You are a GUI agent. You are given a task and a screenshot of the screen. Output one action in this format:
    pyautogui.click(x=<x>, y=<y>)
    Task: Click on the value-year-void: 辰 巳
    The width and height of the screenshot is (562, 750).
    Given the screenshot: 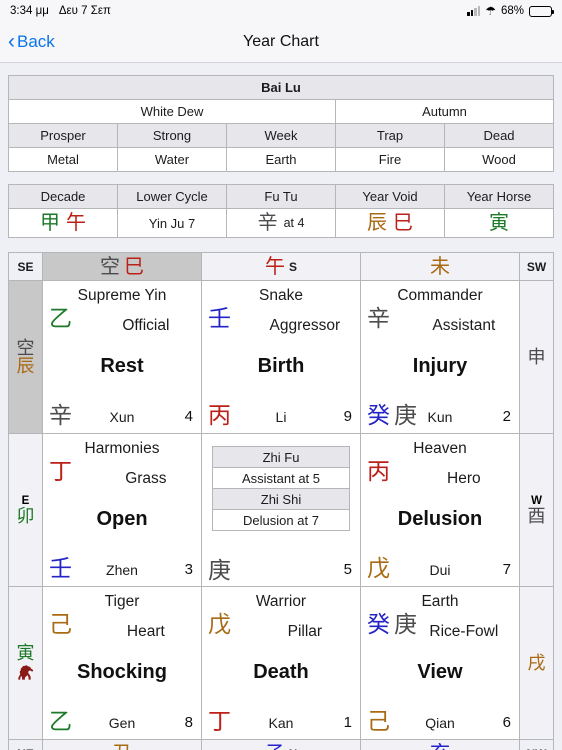 What is the action you would take?
    pyautogui.click(x=390, y=223)
    